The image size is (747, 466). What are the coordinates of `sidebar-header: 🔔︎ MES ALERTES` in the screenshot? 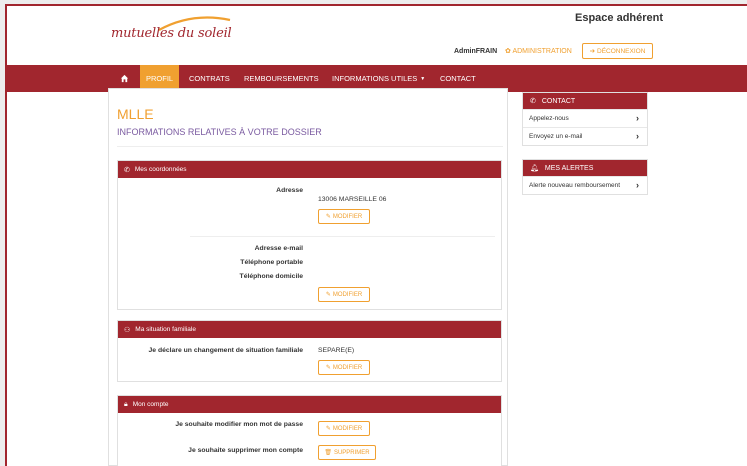 It's located at (585, 168).